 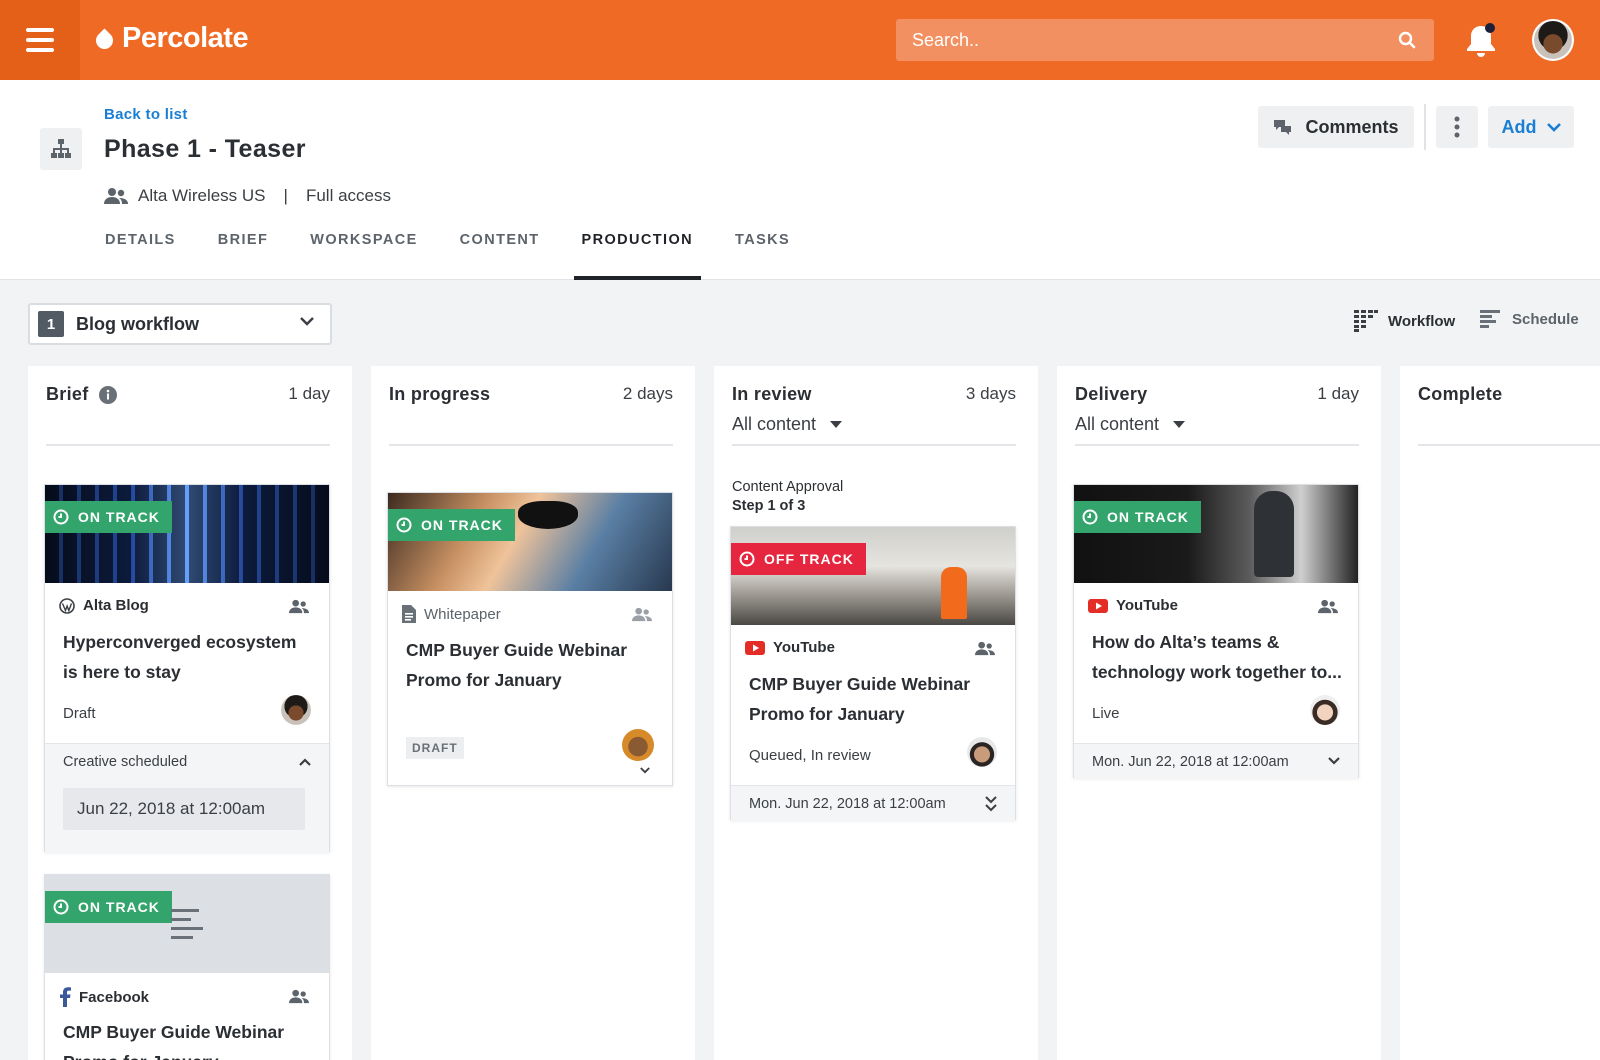 I want to click on card-status: Draft, so click(x=79, y=713).